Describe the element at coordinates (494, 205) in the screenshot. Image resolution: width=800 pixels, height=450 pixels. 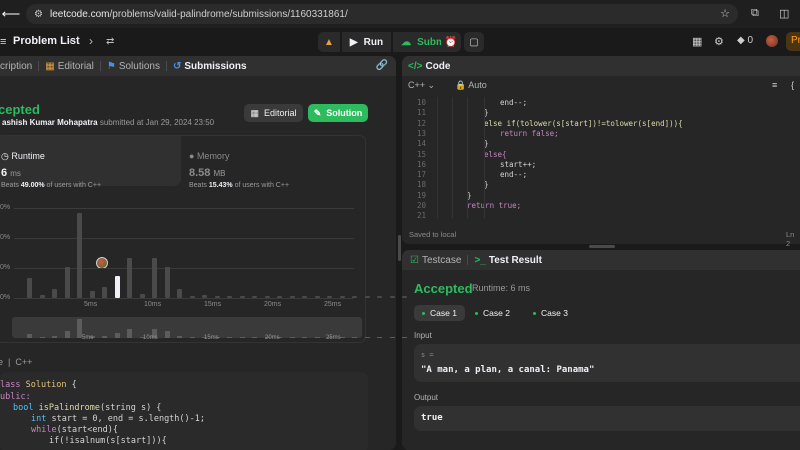
I see `editor-line: return true;` at that location.